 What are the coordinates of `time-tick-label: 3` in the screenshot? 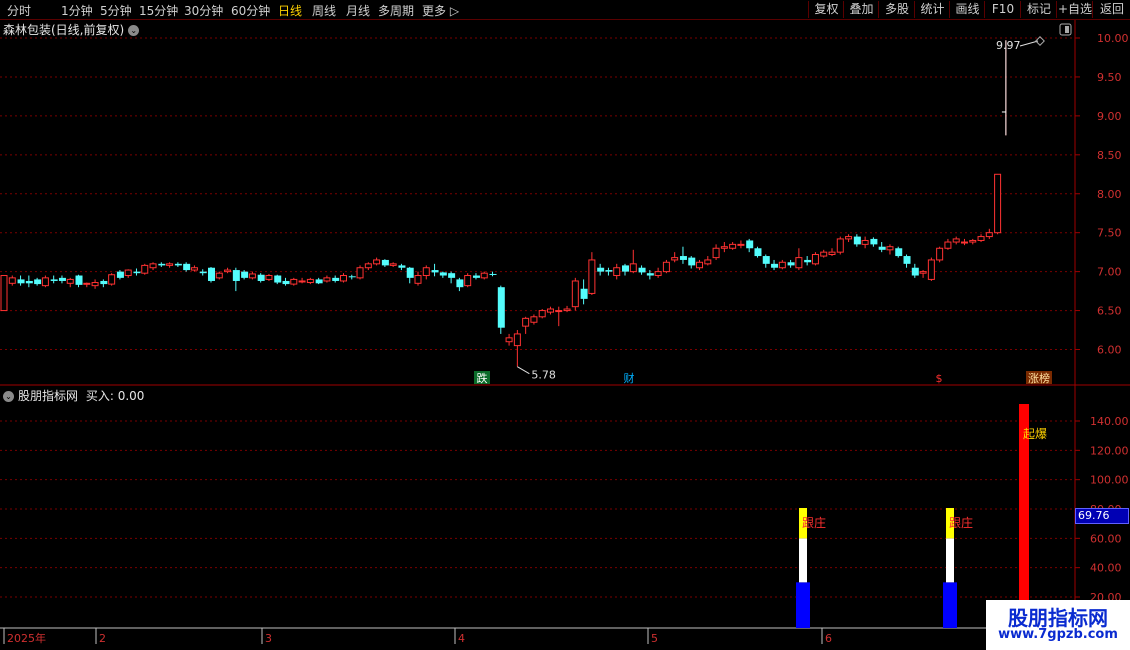 It's located at (268, 638).